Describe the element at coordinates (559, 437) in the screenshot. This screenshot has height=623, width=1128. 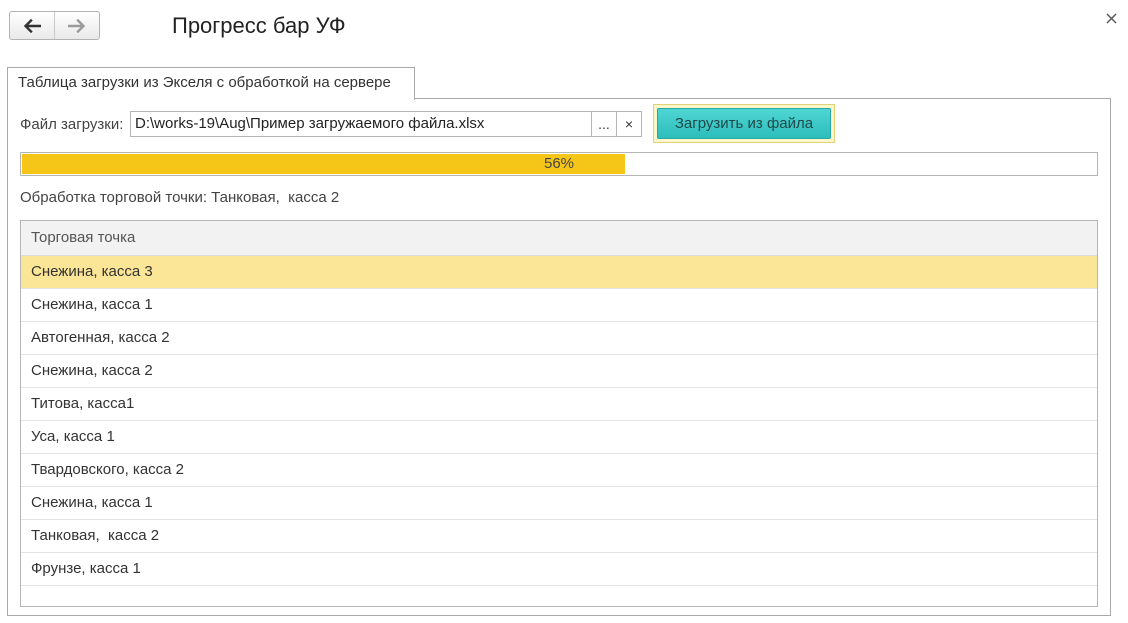
I see `table-row: Уса, касса 1` at that location.